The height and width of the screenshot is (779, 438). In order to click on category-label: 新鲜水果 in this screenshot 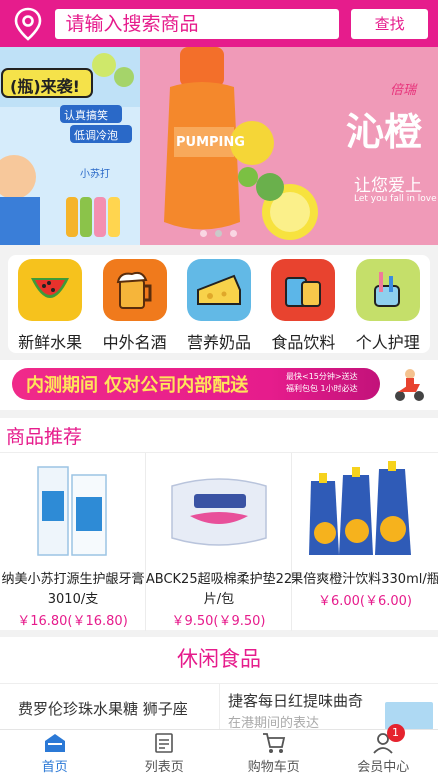, I will do `click(50, 342)`.